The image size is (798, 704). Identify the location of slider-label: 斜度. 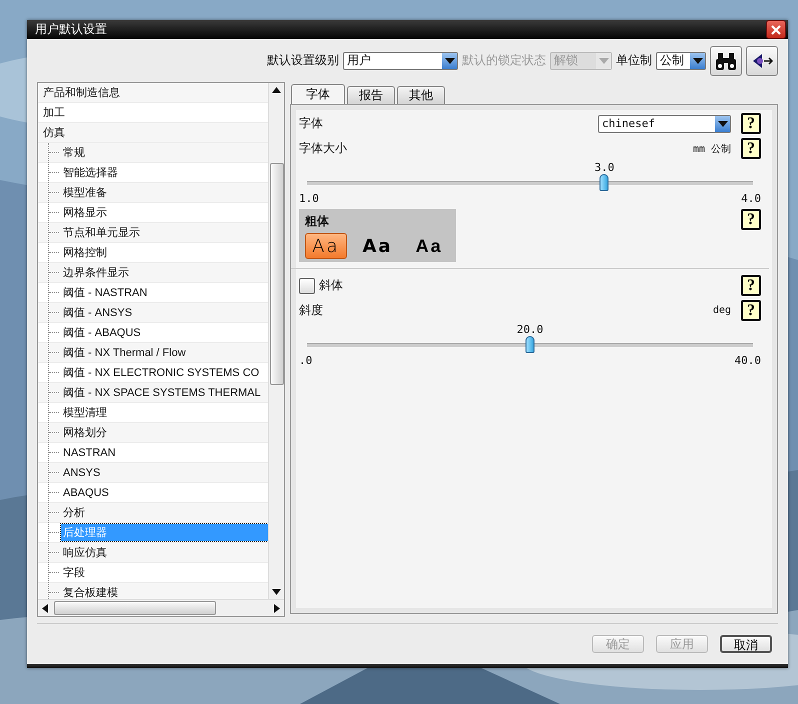
(311, 310).